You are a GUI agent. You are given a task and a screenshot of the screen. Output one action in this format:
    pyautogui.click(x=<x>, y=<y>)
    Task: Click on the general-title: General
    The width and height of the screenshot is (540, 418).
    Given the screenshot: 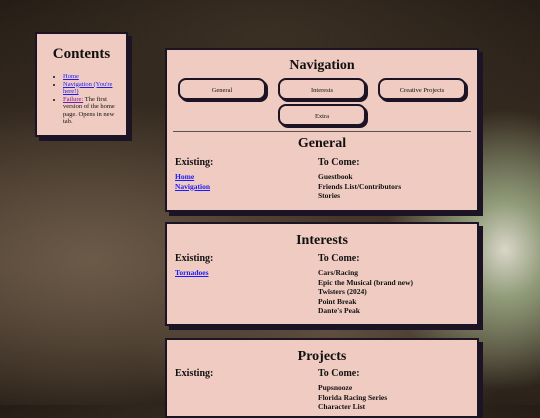 What is the action you would take?
    pyautogui.click(x=322, y=143)
    